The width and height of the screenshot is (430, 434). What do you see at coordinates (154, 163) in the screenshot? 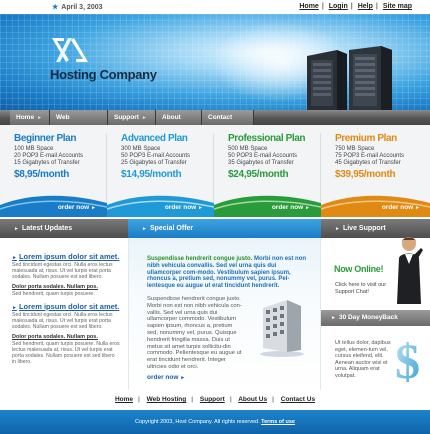
I see `plan-feature: 25 Gigabytes of Transfer` at bounding box center [154, 163].